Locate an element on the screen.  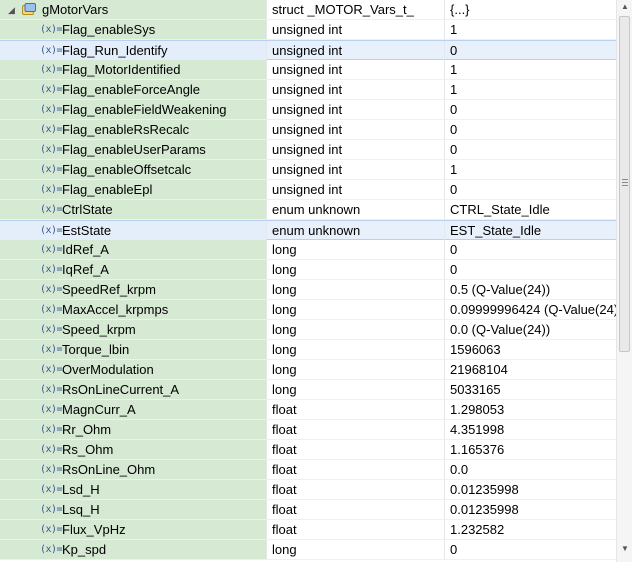
tree-row: (x)= Flux_VpHz float 1.232582 is located at coordinates (308, 530).